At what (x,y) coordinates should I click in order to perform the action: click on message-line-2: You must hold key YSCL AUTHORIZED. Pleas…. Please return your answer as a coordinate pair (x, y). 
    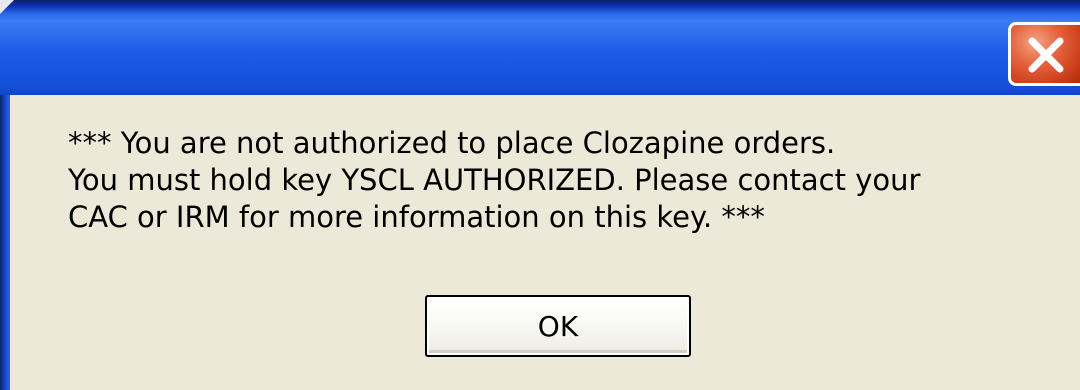
    Looking at the image, I should click on (494, 180).